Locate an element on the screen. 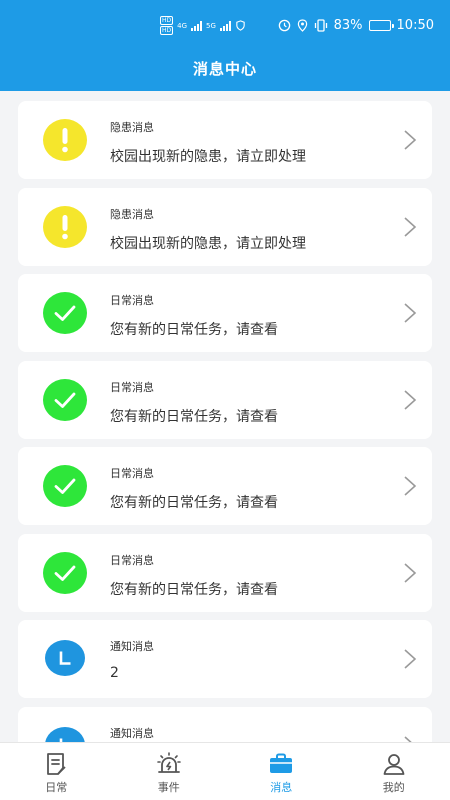 The width and height of the screenshot is (450, 800). vibrate-icon is located at coordinates (320, 25).